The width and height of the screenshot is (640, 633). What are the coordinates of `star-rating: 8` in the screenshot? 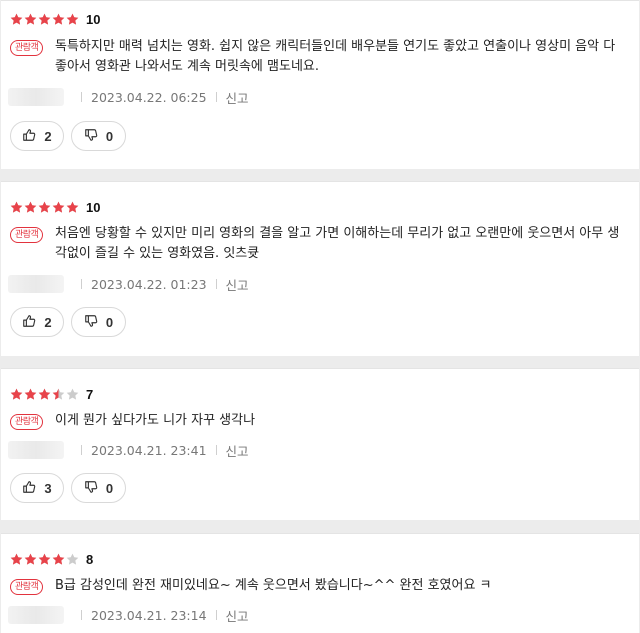 It's located at (51, 559).